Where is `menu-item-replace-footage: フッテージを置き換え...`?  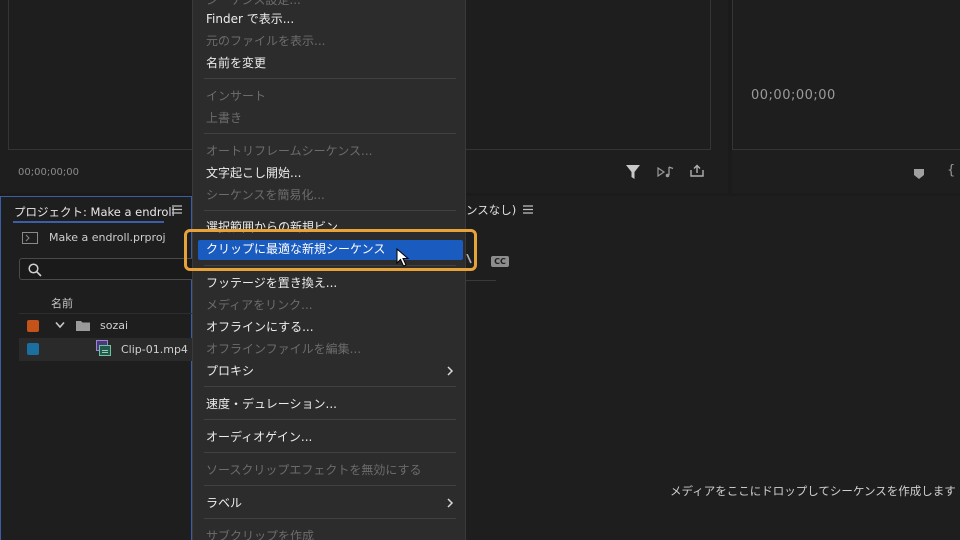 menu-item-replace-footage: フッテージを置き換え... is located at coordinates (271, 283).